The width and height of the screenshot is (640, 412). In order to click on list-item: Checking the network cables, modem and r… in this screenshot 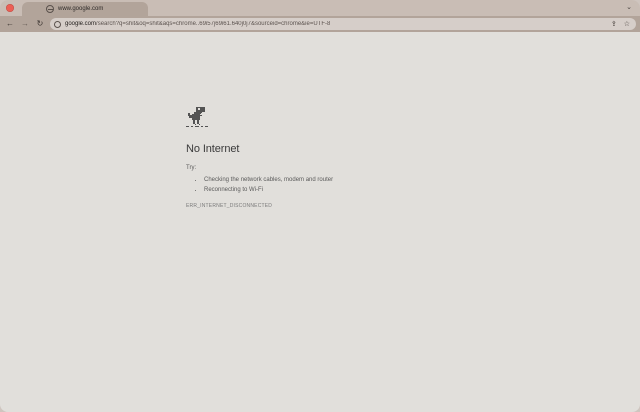, I will do `click(345, 180)`.